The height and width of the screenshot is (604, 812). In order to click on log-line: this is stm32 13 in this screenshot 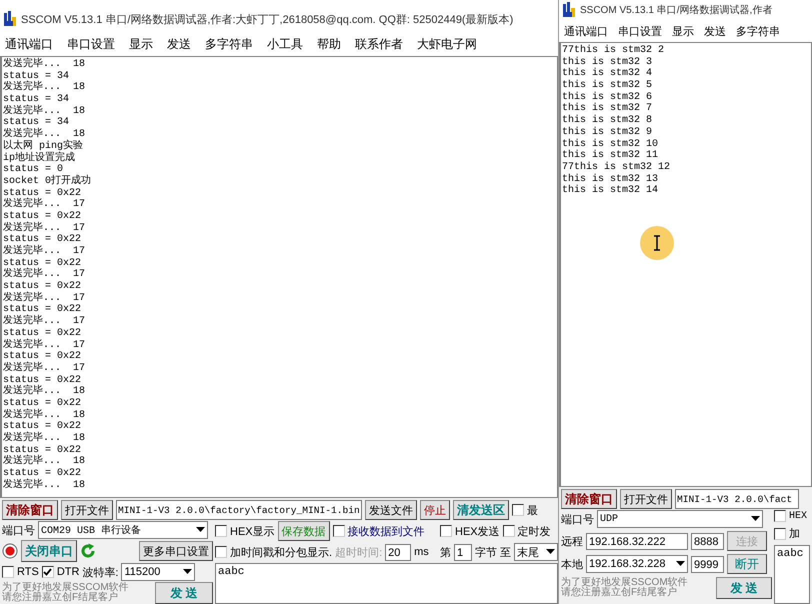, I will do `click(611, 179)`.